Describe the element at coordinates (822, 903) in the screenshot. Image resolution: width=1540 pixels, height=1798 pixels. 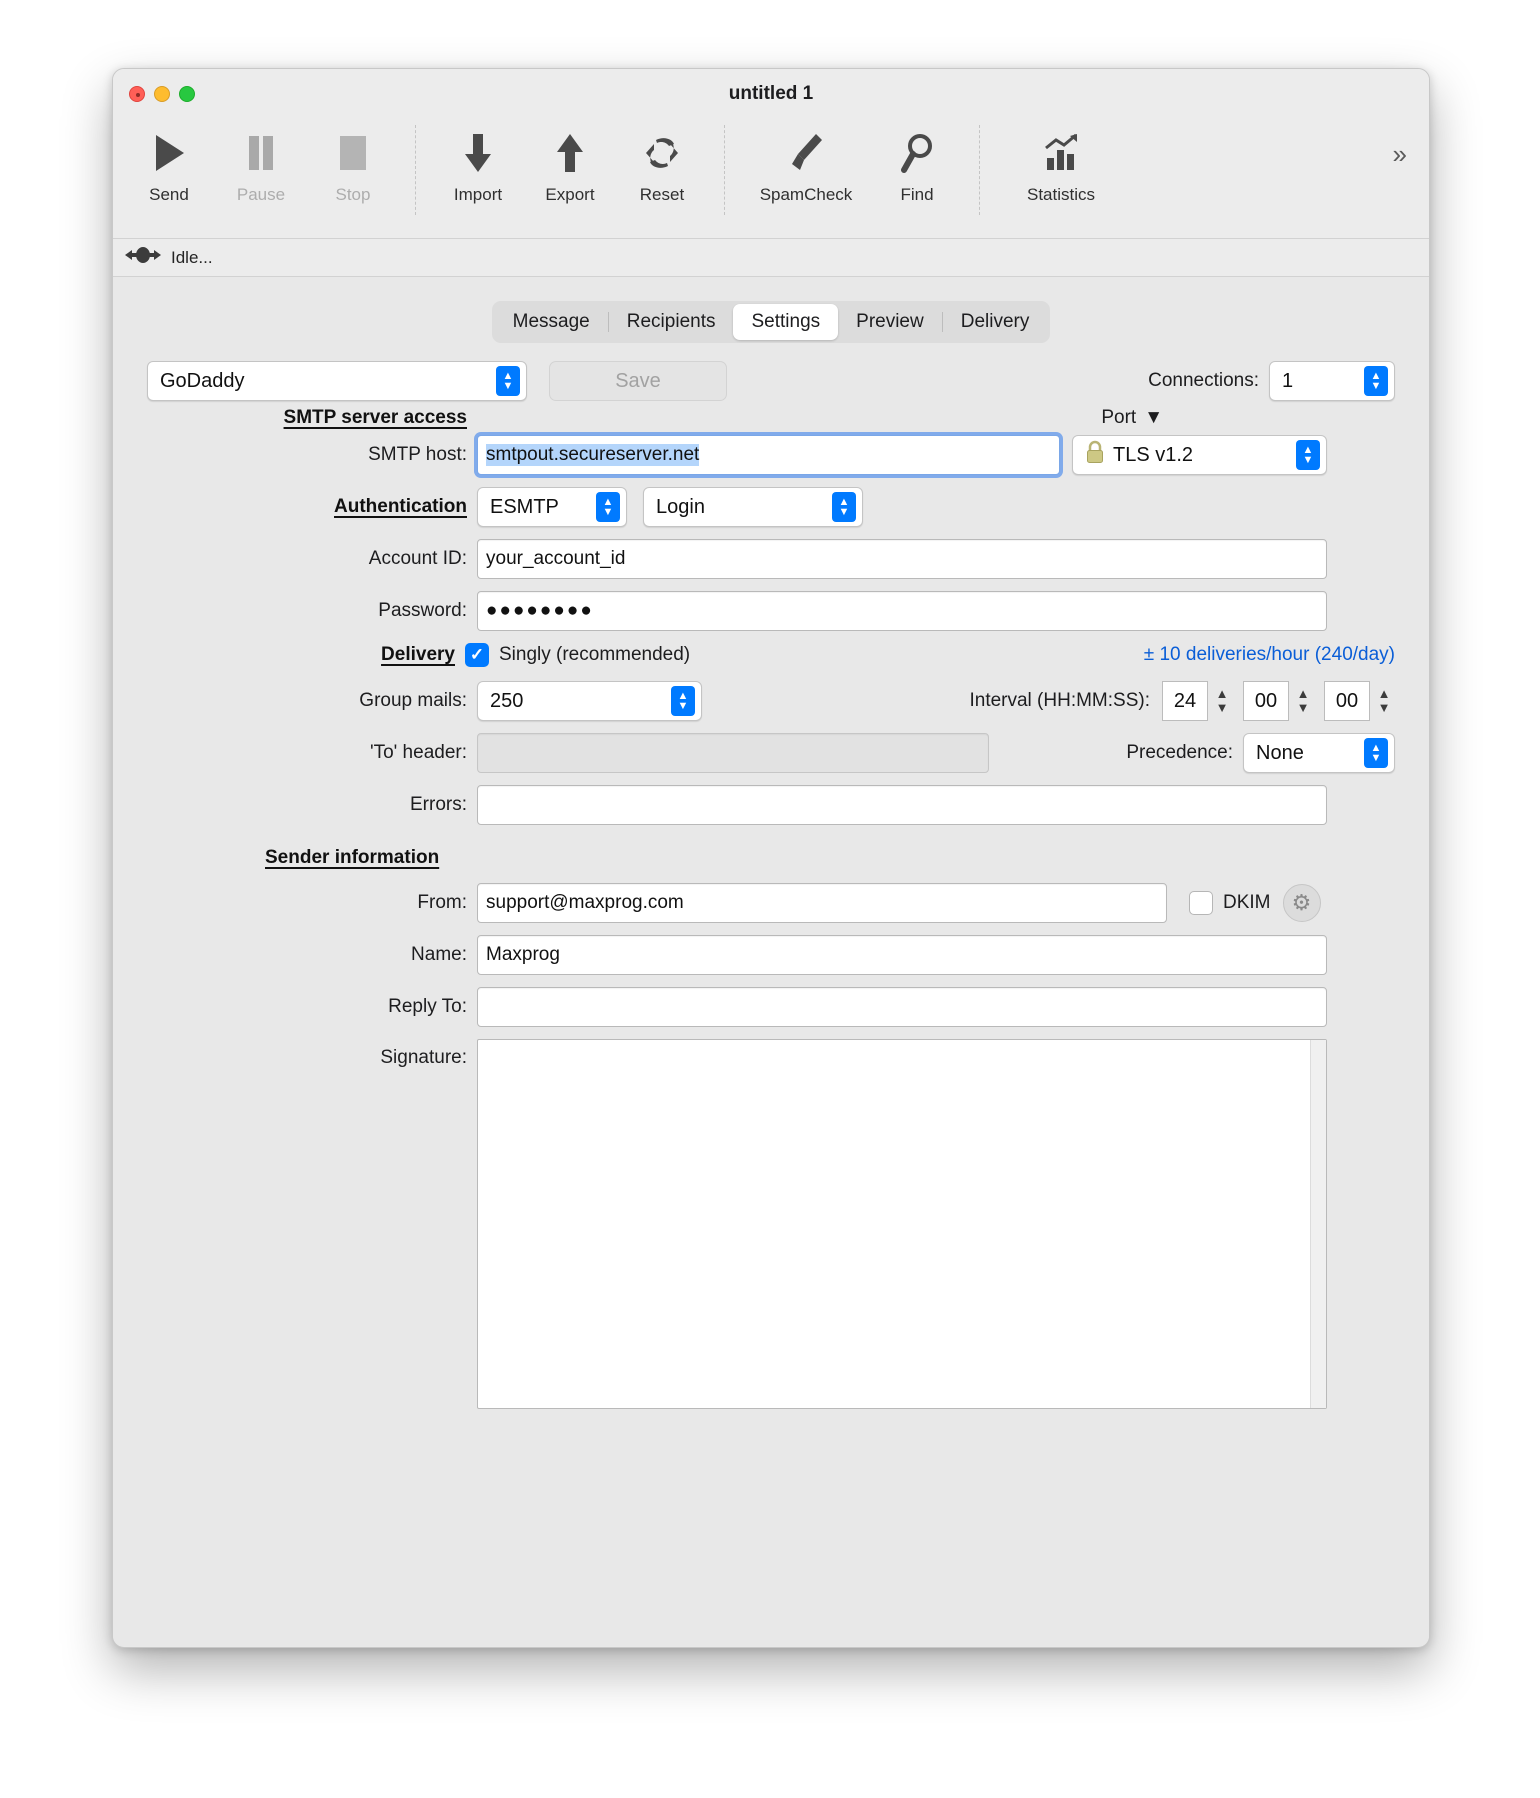
I see `from-input: support@maxprog.com` at that location.